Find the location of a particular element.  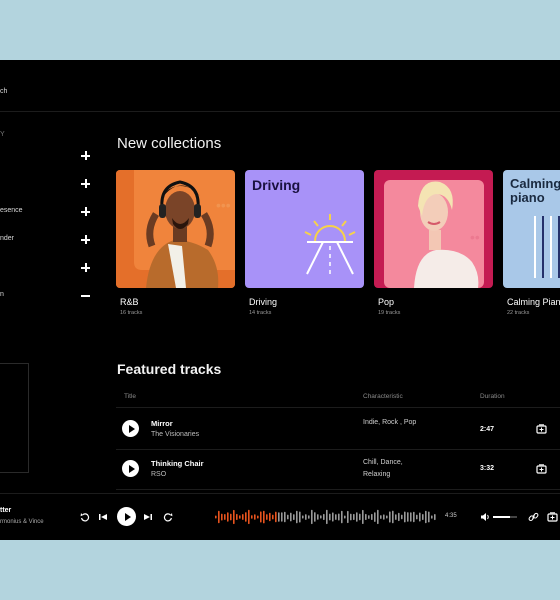

track-artist: RSO is located at coordinates (158, 474).